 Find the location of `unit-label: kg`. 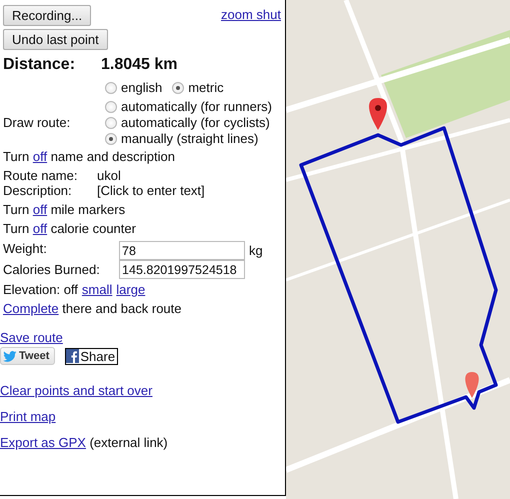

unit-label: kg is located at coordinates (256, 250).